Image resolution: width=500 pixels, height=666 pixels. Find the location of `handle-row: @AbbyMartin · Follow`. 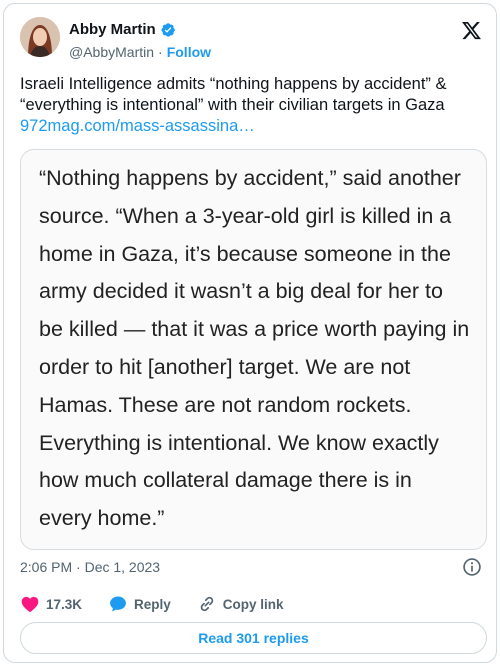

handle-row: @AbbyMartin · Follow is located at coordinates (140, 52).